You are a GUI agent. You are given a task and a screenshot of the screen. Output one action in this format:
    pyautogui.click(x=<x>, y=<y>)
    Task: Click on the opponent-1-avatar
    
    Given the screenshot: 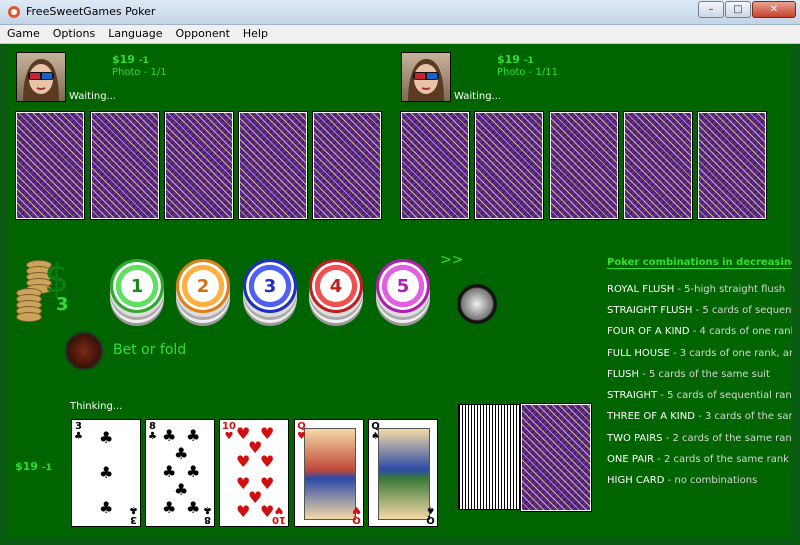 What is the action you would take?
    pyautogui.click(x=41, y=77)
    